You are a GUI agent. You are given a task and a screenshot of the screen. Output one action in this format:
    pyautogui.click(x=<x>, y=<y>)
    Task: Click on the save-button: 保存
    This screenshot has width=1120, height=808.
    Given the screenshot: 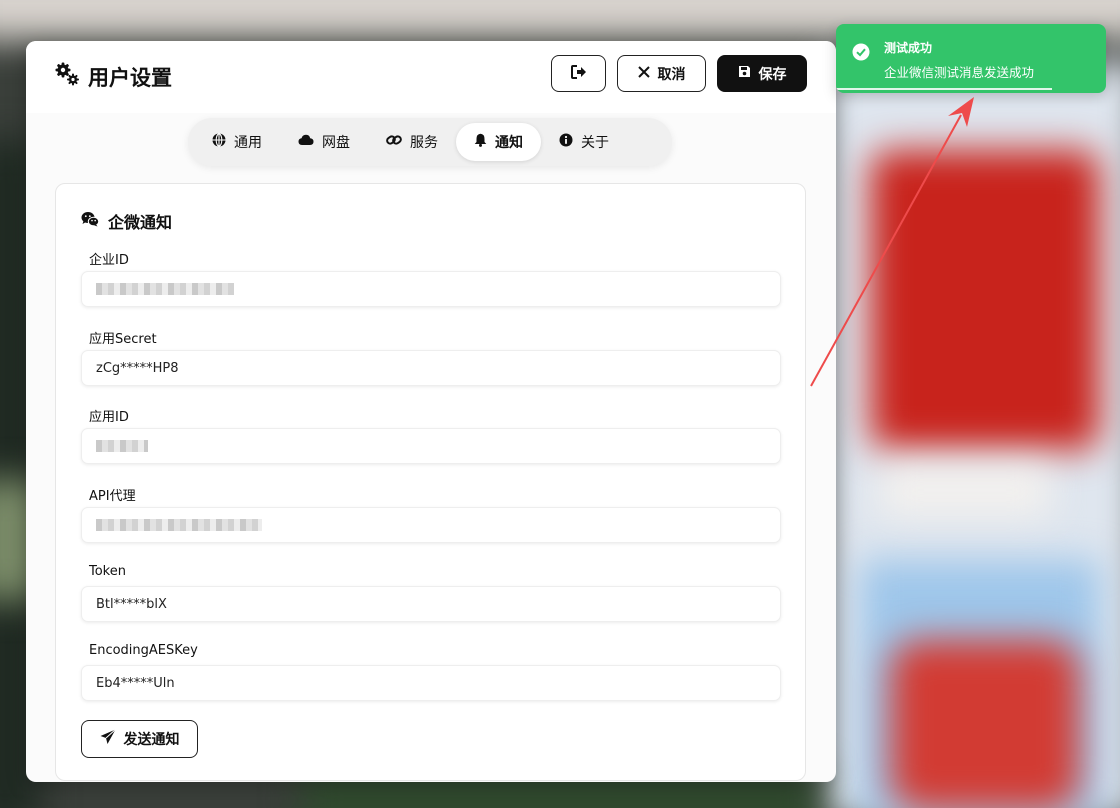 What is the action you would take?
    pyautogui.click(x=762, y=73)
    